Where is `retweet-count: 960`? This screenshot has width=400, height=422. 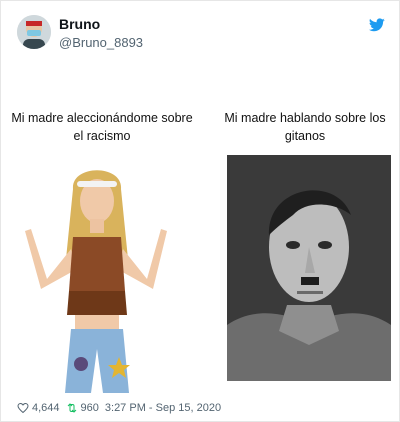
retweet-count: 960 is located at coordinates (89, 408).